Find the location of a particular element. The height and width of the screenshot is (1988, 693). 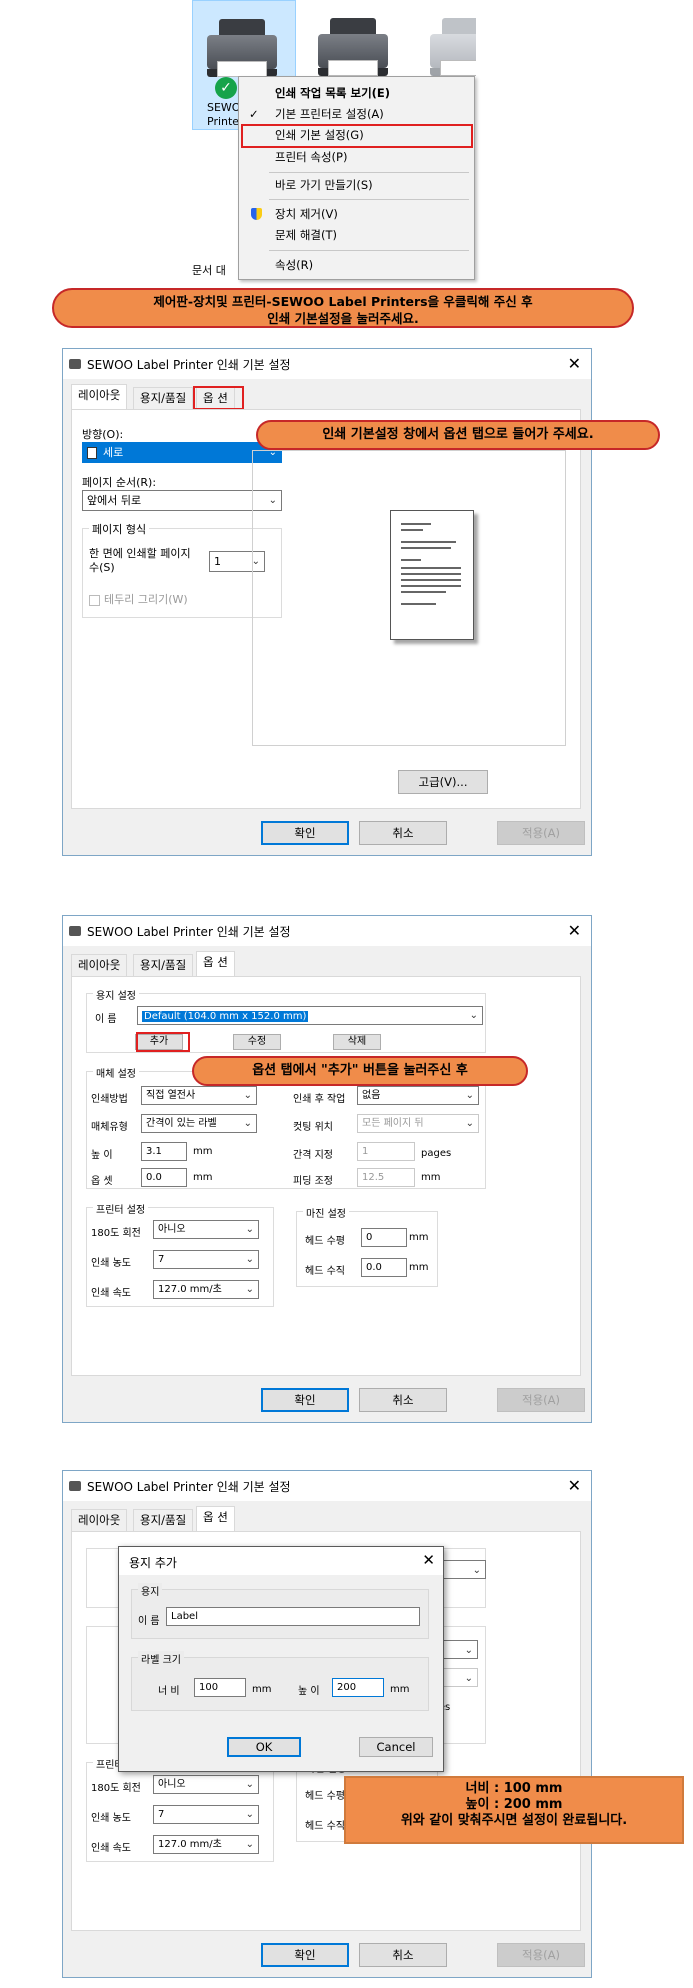

callout-step2: 인쇄 기본설정 창에서 옵션 탭으로 들어가 주세요. is located at coordinates (458, 435).